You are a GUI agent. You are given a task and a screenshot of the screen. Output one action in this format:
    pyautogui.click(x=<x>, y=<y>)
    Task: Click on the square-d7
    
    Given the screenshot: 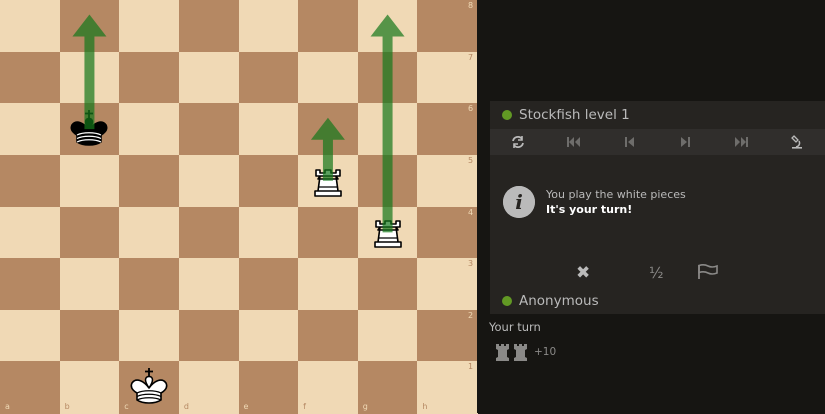 What is the action you would take?
    pyautogui.click(x=208, y=77)
    